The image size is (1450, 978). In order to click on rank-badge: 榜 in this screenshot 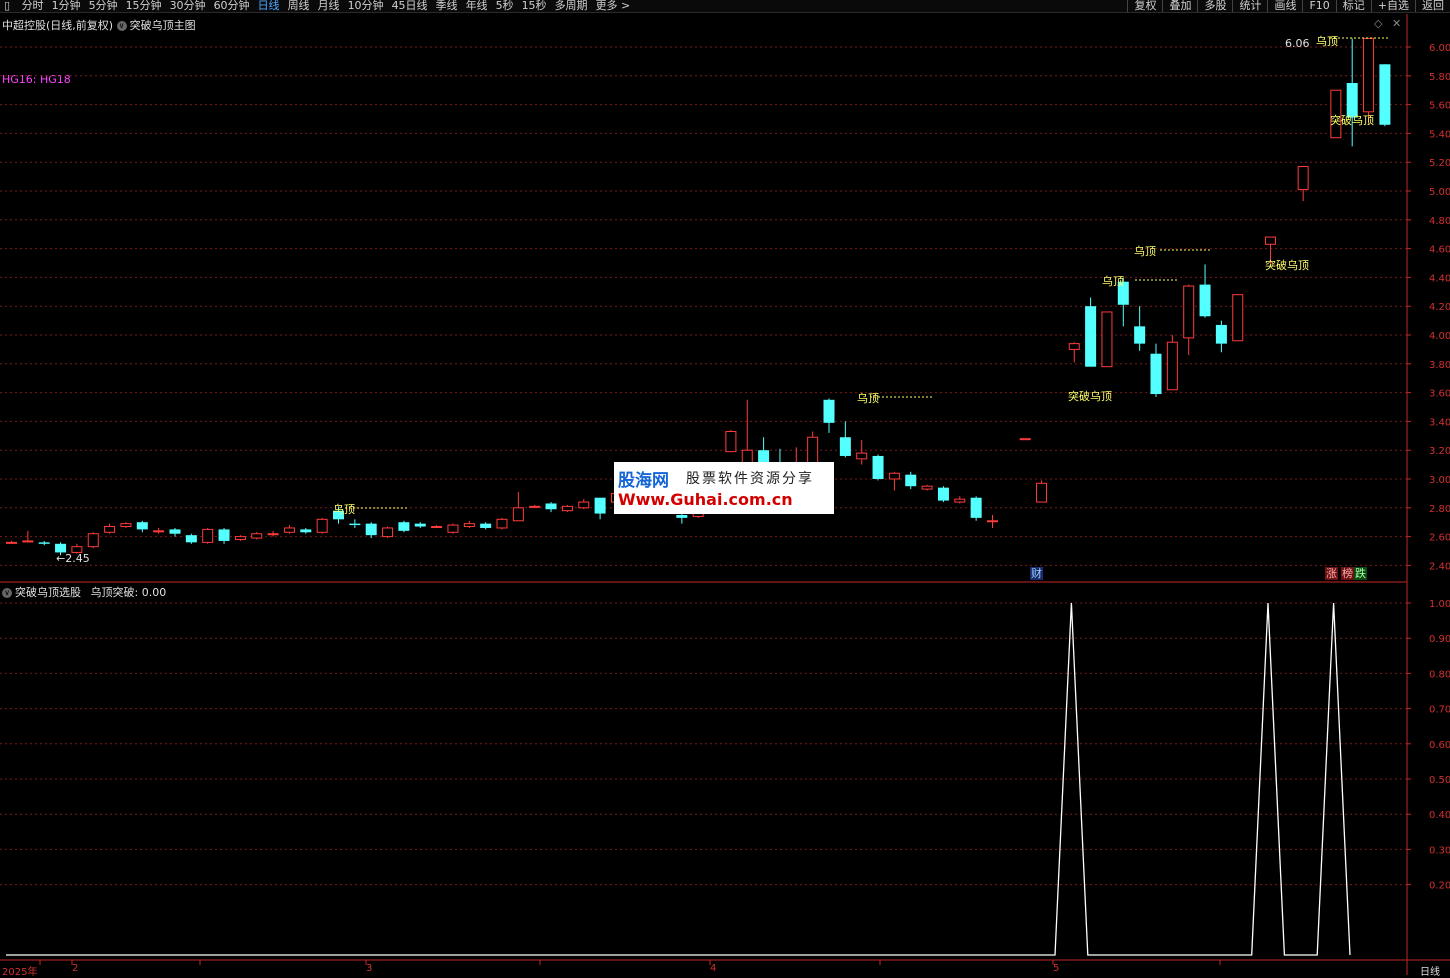, I will do `click(1347, 573)`.